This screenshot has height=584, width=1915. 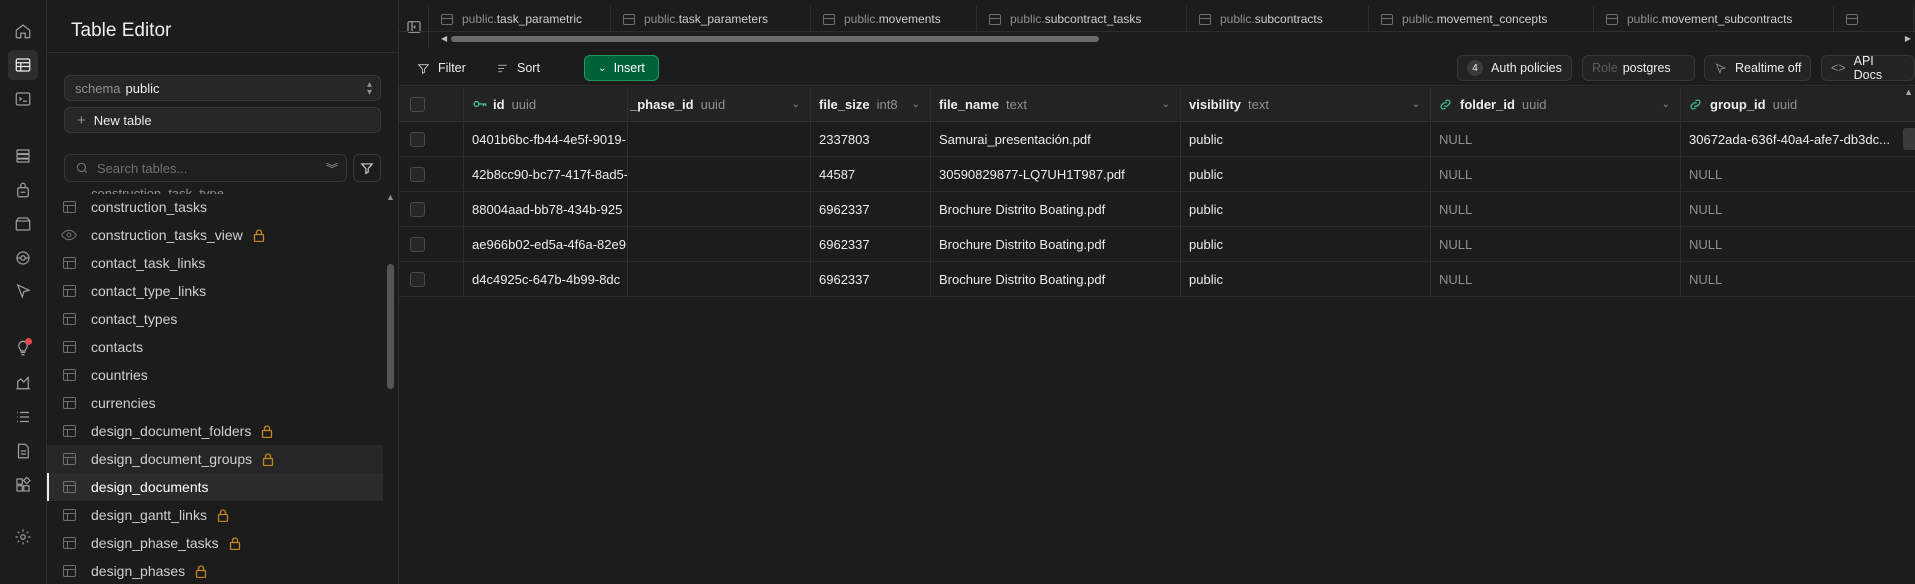 What do you see at coordinates (222, 88) in the screenshot?
I see `schema-selector: schema public ▴ ▾` at bounding box center [222, 88].